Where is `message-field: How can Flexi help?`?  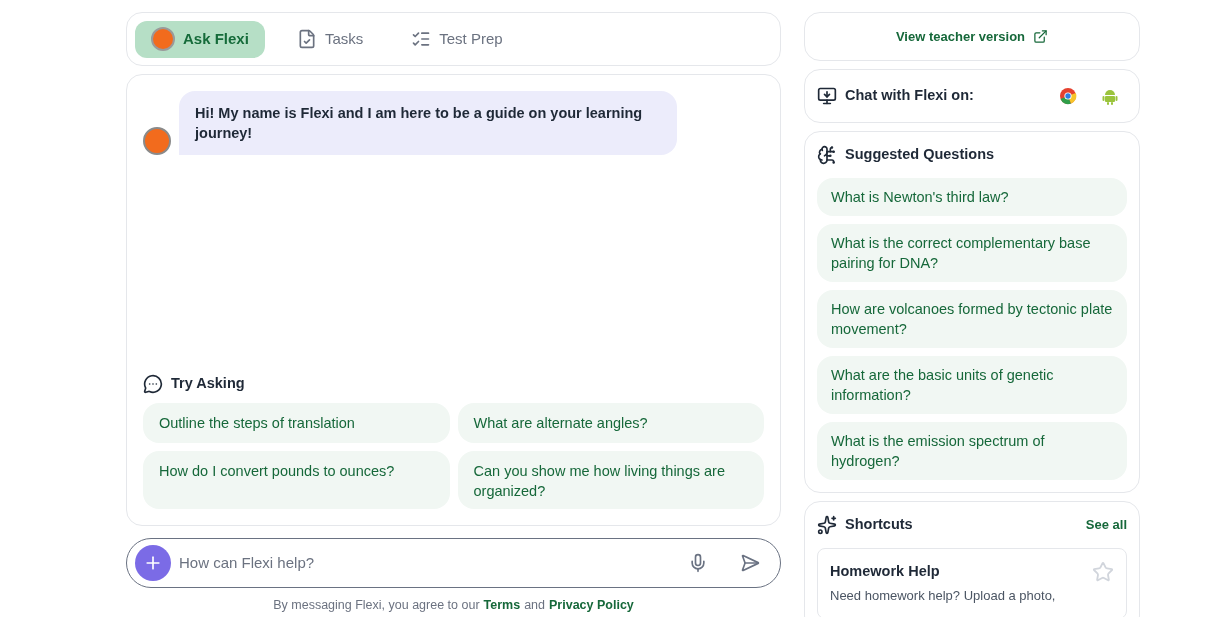
message-field: How can Flexi help? is located at coordinates (429, 563).